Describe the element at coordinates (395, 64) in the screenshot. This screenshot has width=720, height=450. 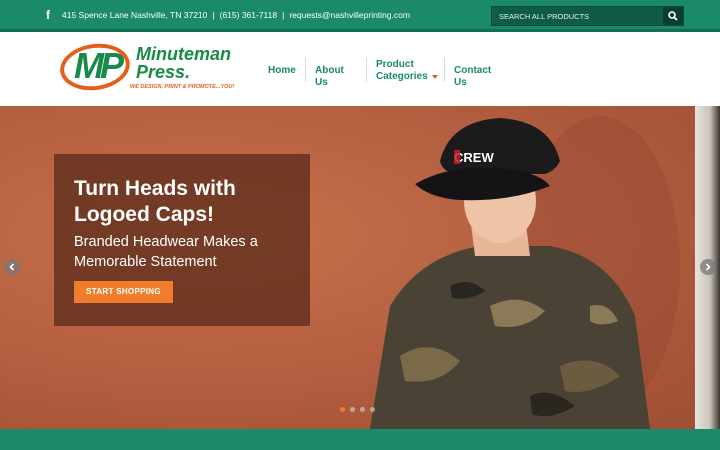
I see `nav-product-line1: Product` at that location.